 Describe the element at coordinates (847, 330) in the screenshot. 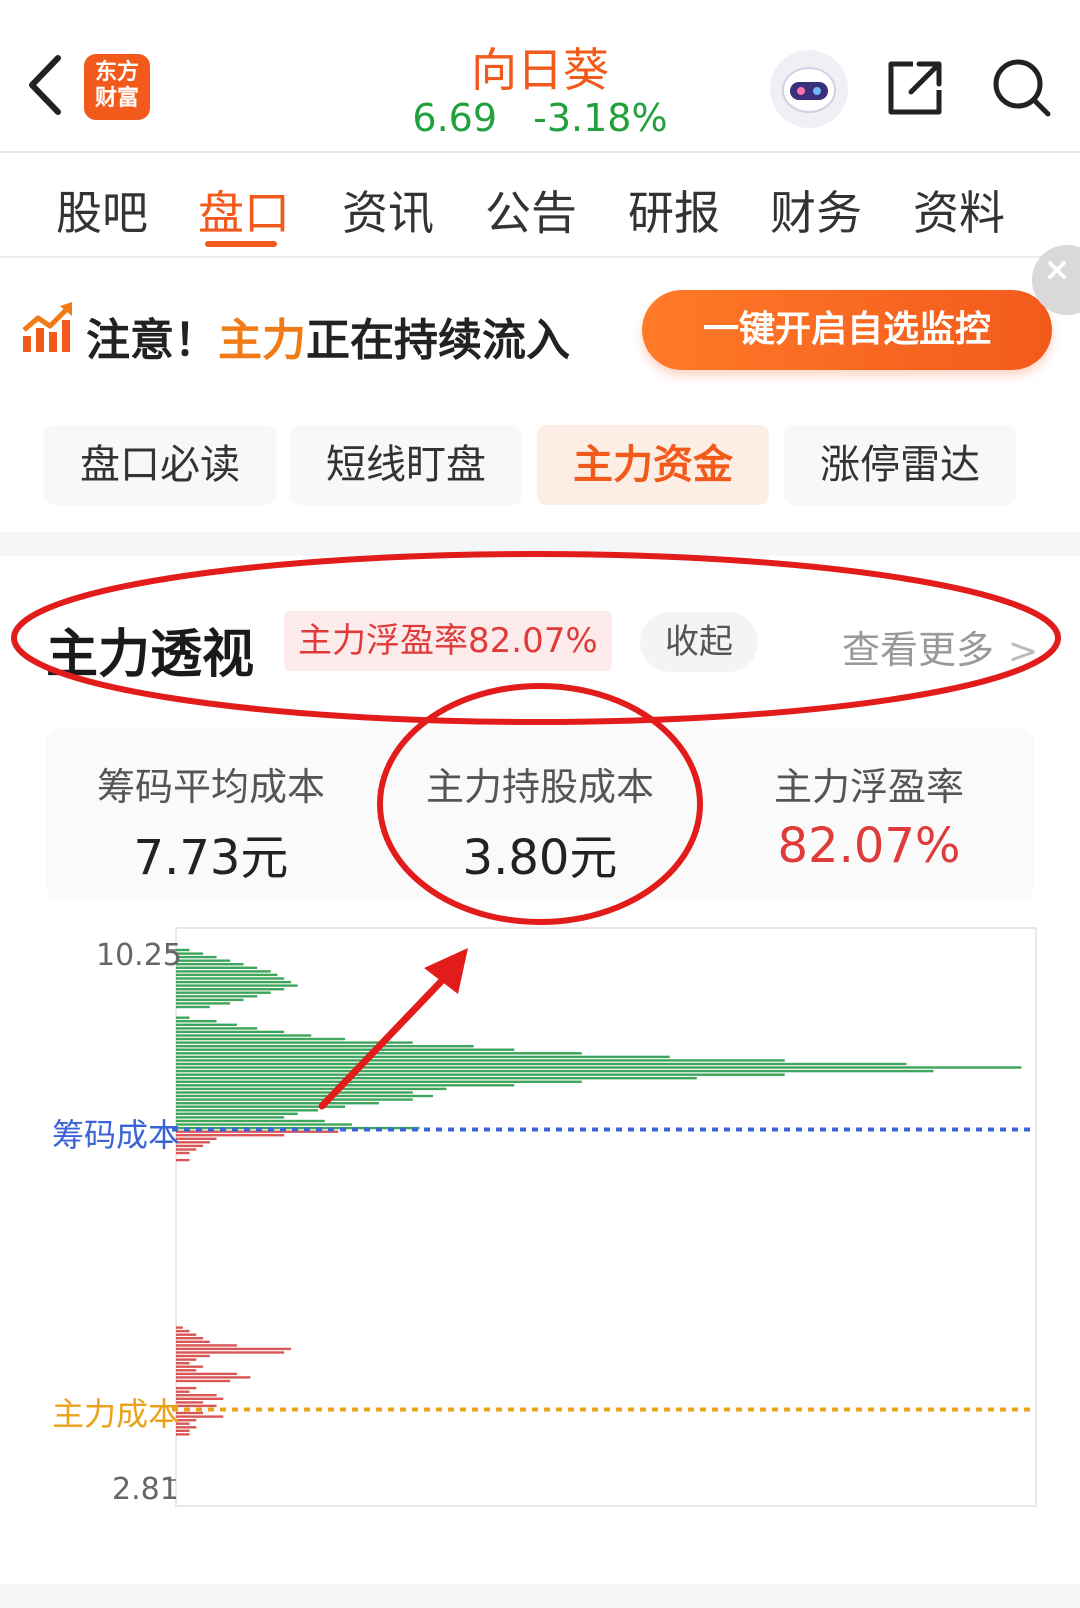

I see `enable-monitor-button: 一键开启自选监控` at that location.